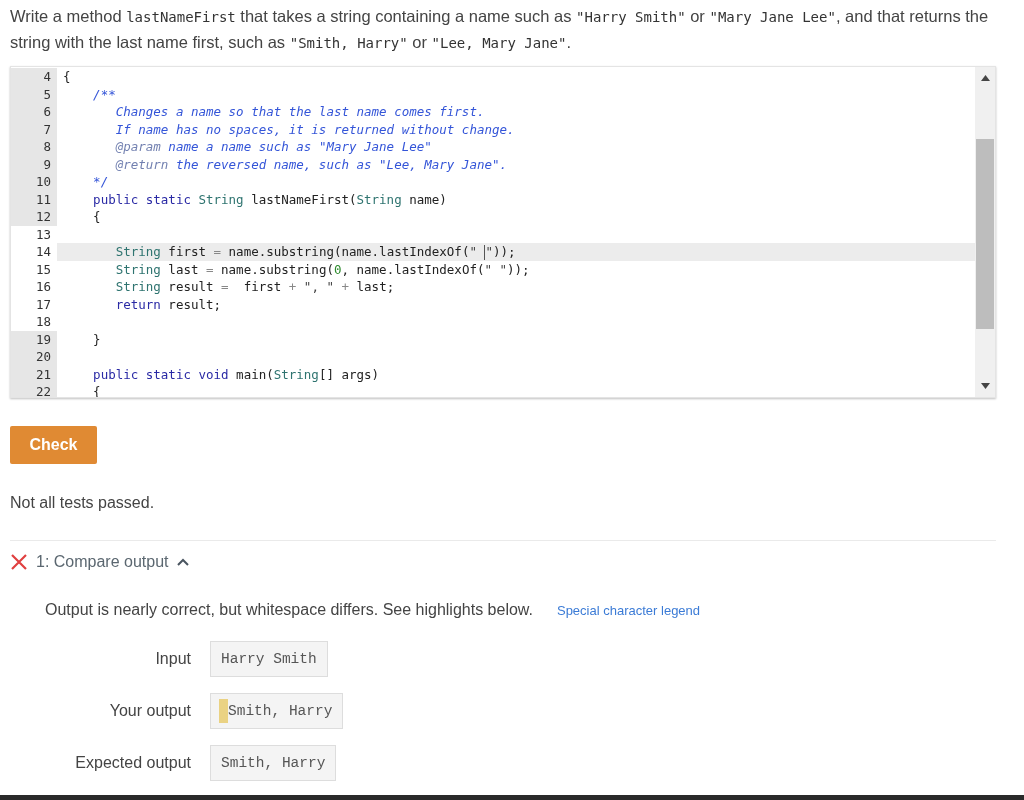  I want to click on check-button: Check, so click(53, 445).